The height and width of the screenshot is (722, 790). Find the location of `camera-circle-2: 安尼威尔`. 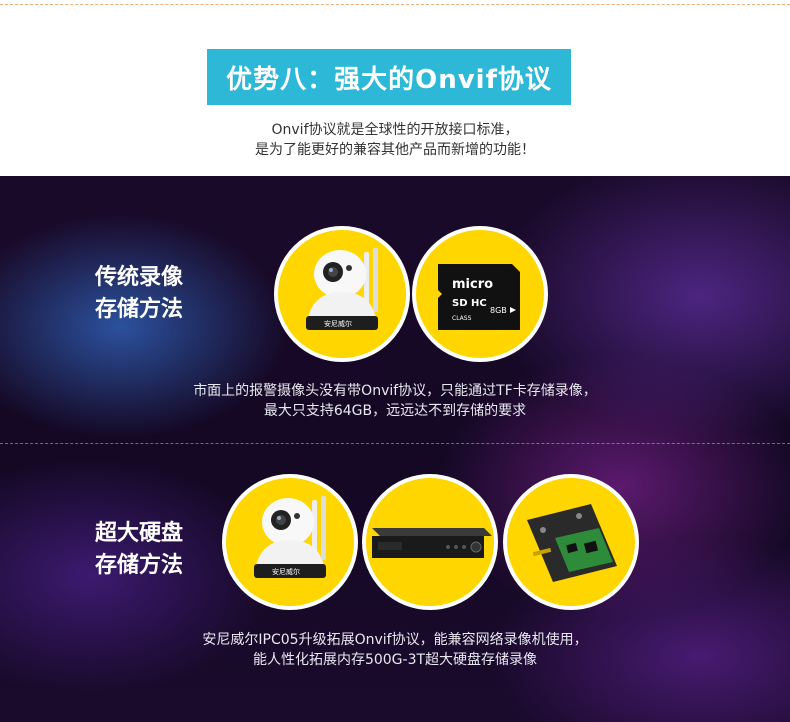

camera-circle-2: 安尼威尔 is located at coordinates (290, 542).